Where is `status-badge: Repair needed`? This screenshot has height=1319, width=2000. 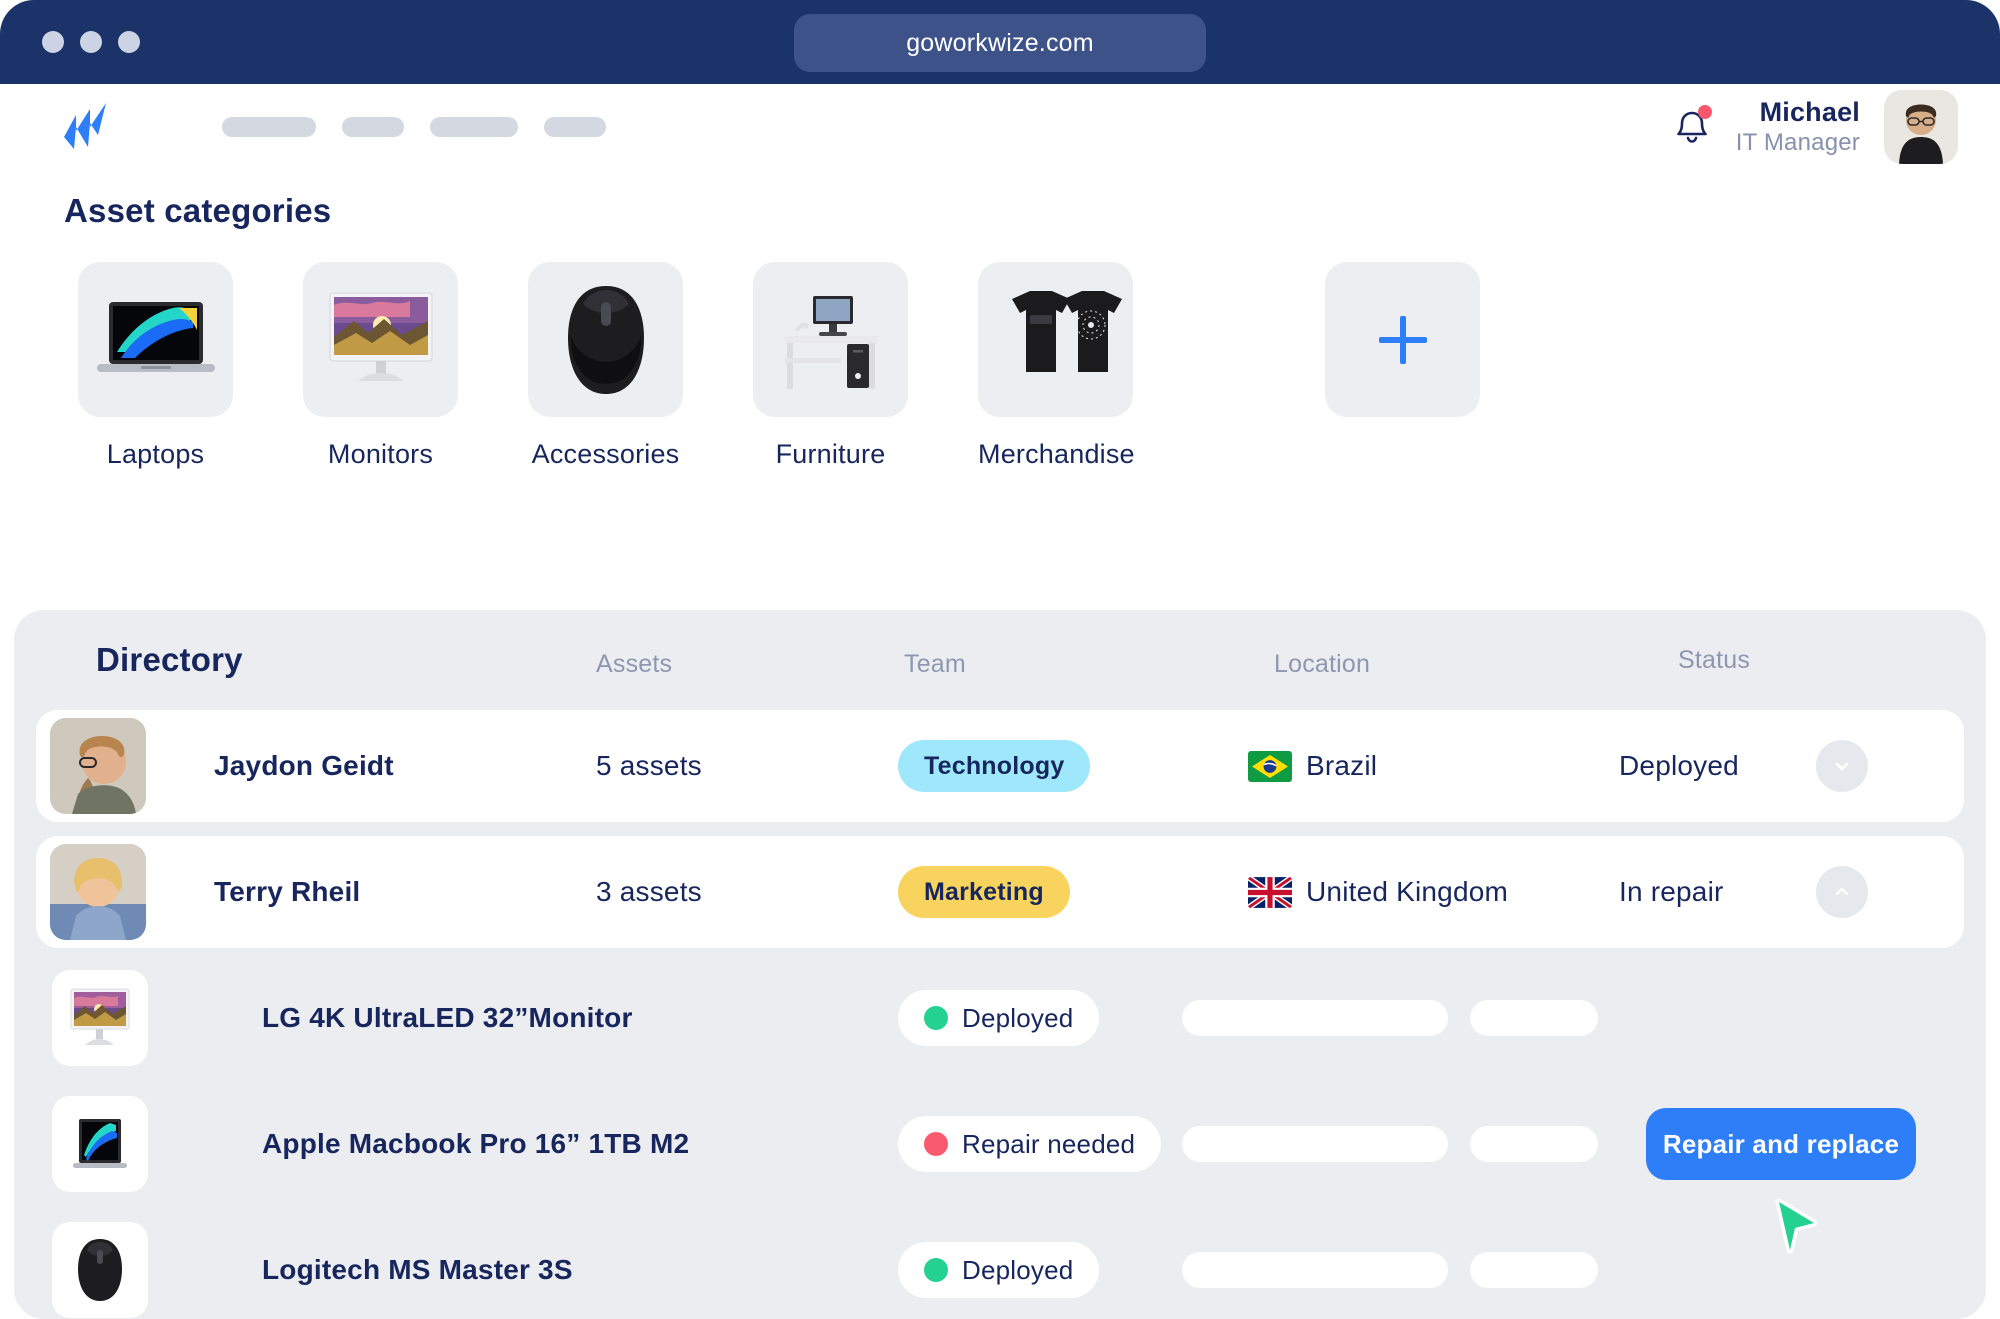
status-badge: Repair needed is located at coordinates (1030, 1144).